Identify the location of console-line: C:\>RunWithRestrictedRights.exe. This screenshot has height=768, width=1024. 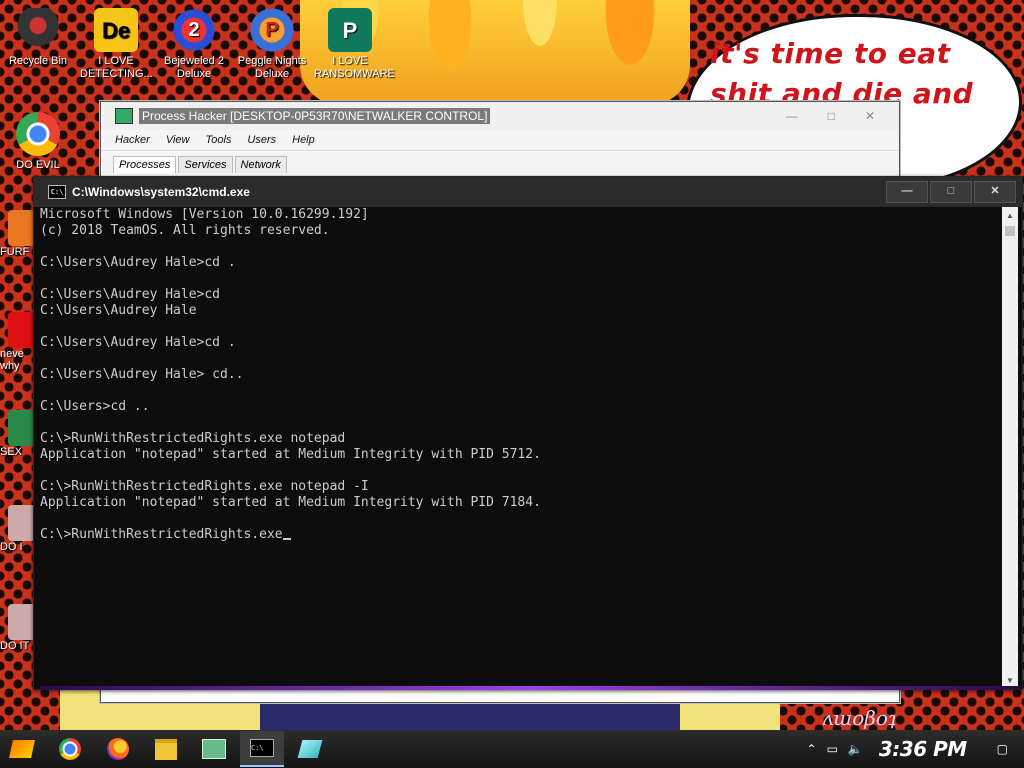
(520, 535).